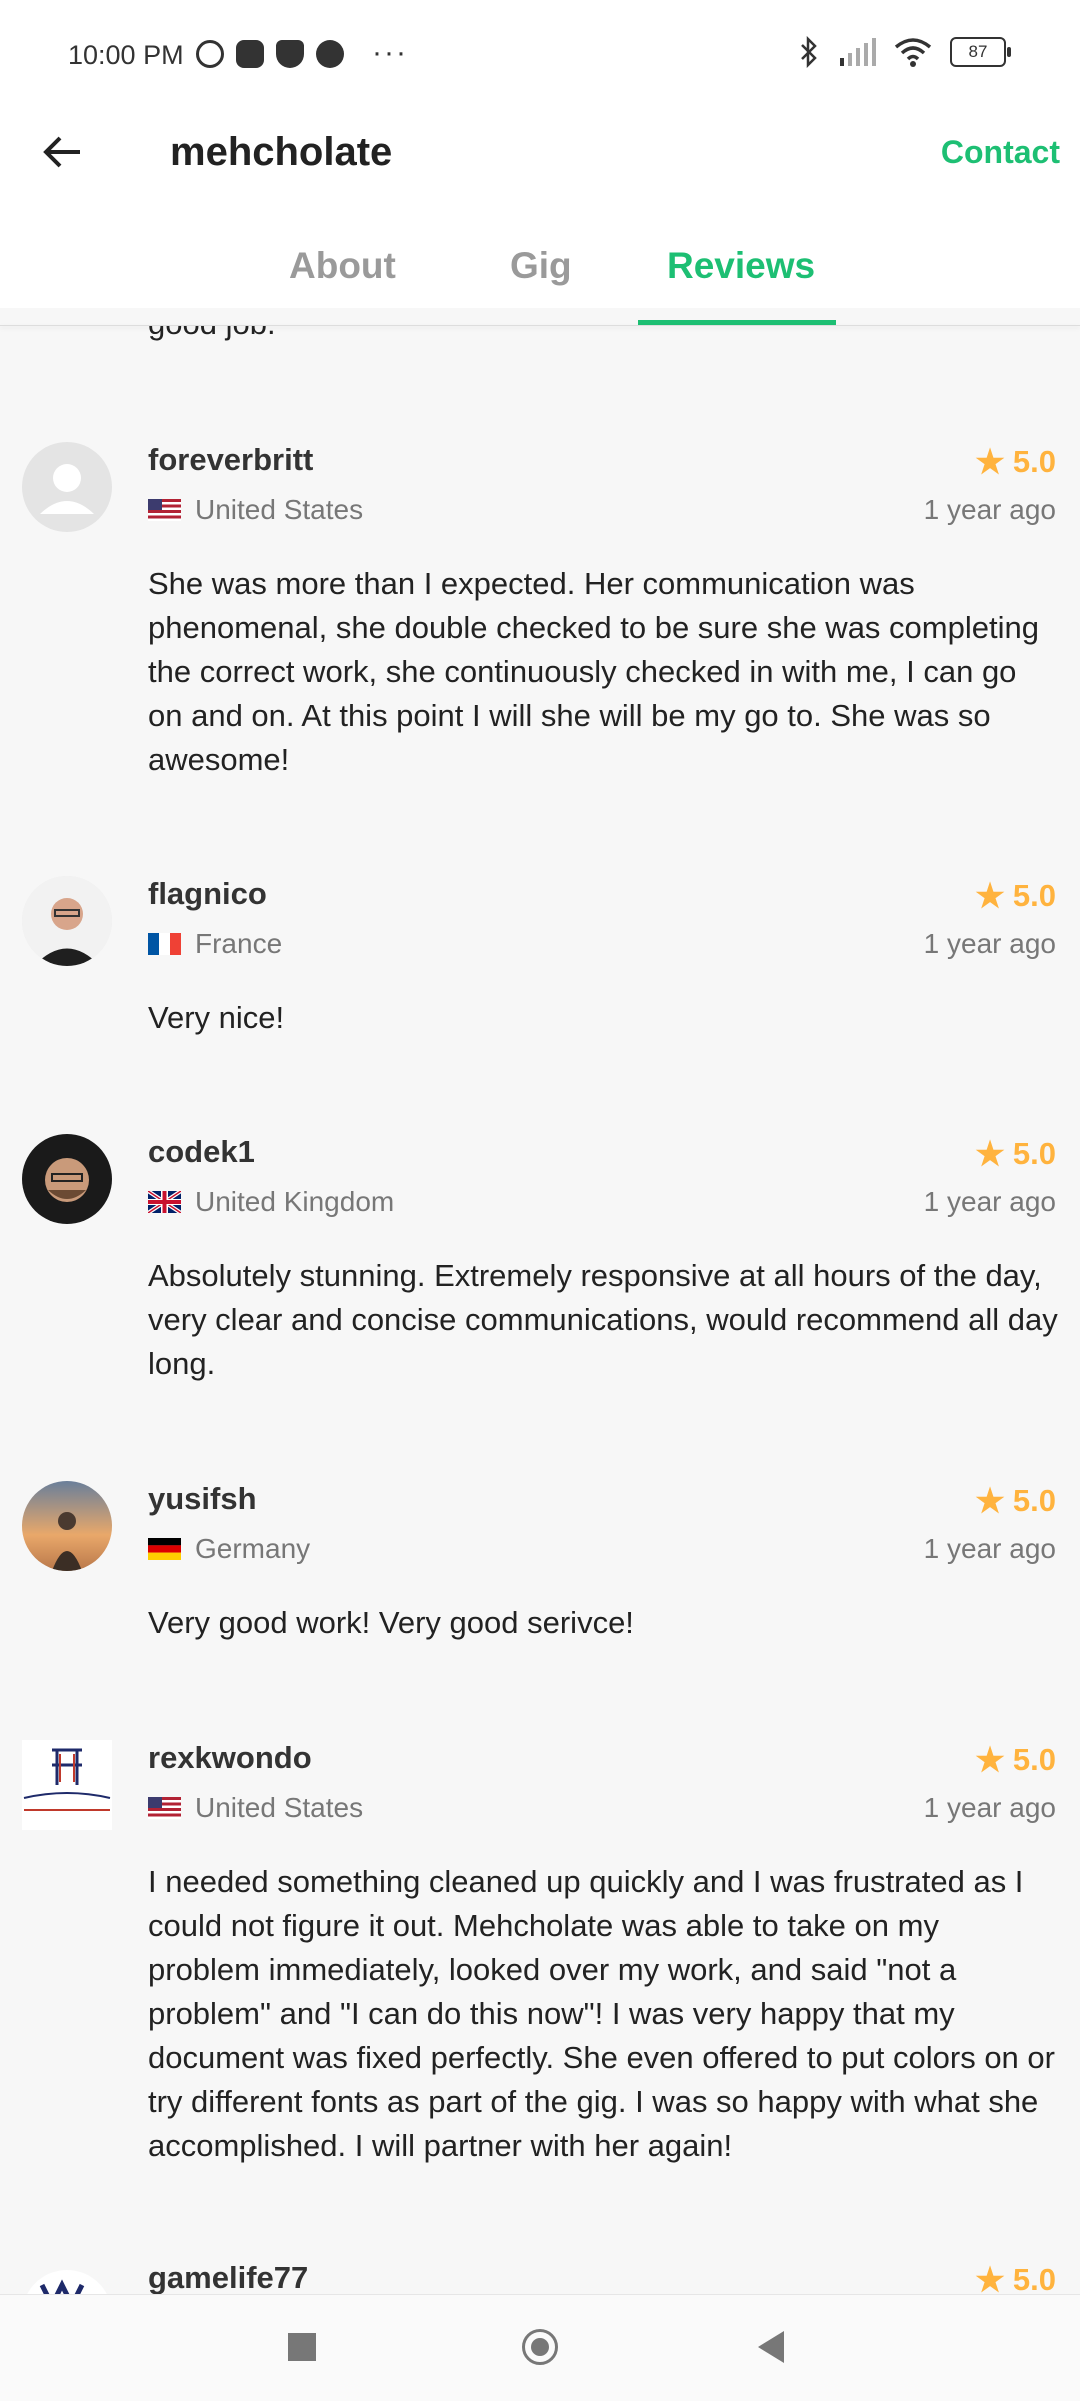  Describe the element at coordinates (540, 59) in the screenshot. I see `status-bar: 10:00 PM ··· 87` at that location.